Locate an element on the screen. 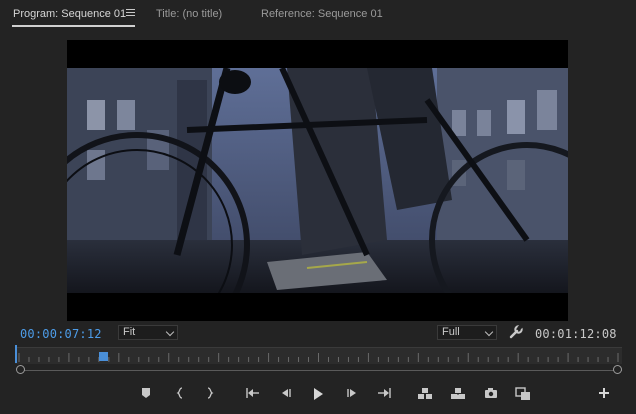 The height and width of the screenshot is (414, 636). hamburger-menu-icon is located at coordinates (130, 13).